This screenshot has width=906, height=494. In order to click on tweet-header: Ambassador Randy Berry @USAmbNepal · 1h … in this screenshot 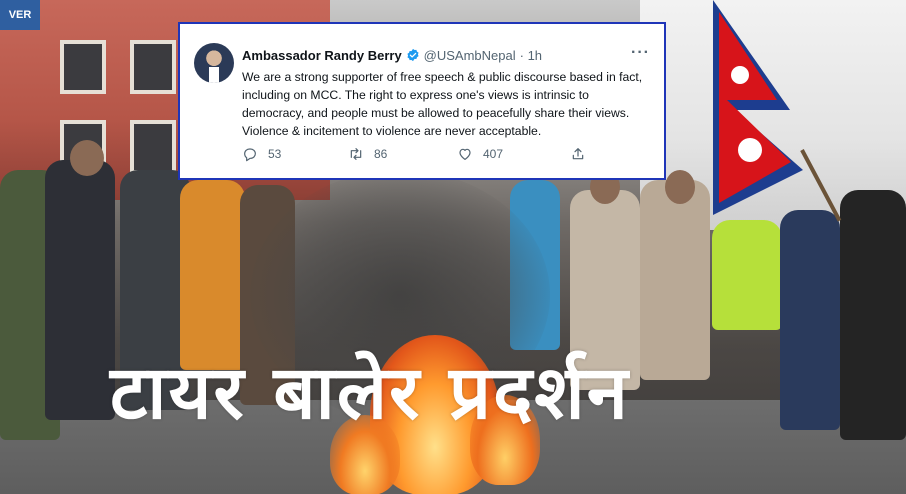, I will do `click(446, 54)`.